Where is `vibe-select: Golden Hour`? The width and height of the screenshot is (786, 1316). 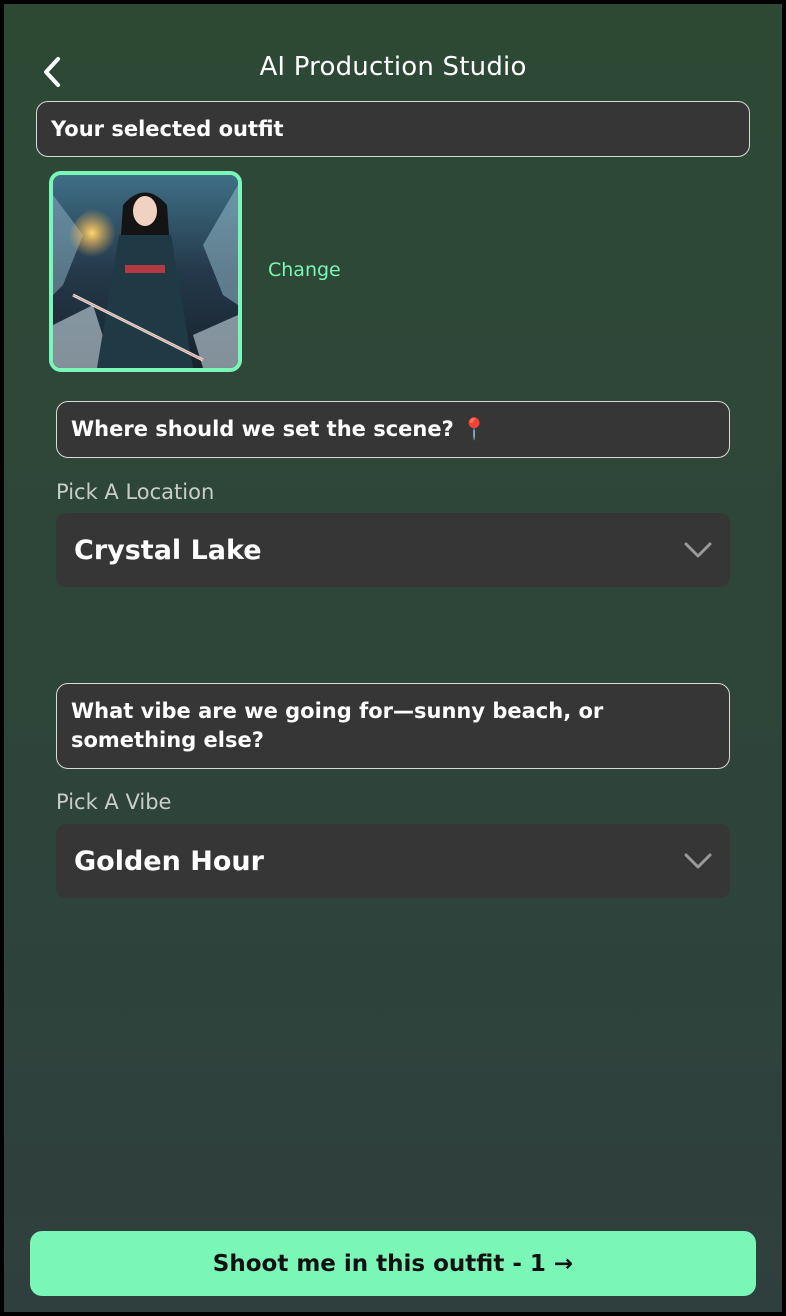 vibe-select: Golden Hour is located at coordinates (393, 861).